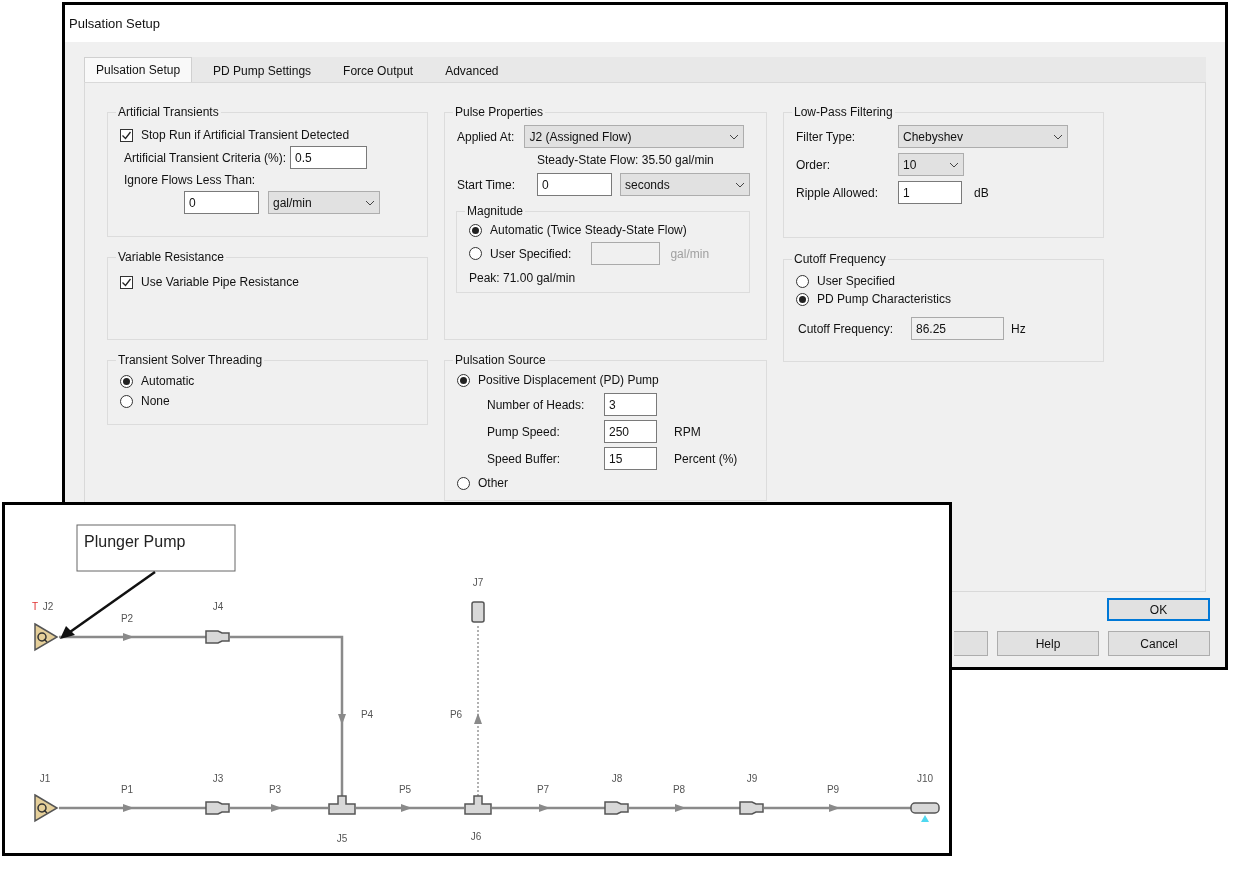 The height and width of the screenshot is (869, 1234). Describe the element at coordinates (617, 778) in the screenshot. I see `node-label: J8` at that location.